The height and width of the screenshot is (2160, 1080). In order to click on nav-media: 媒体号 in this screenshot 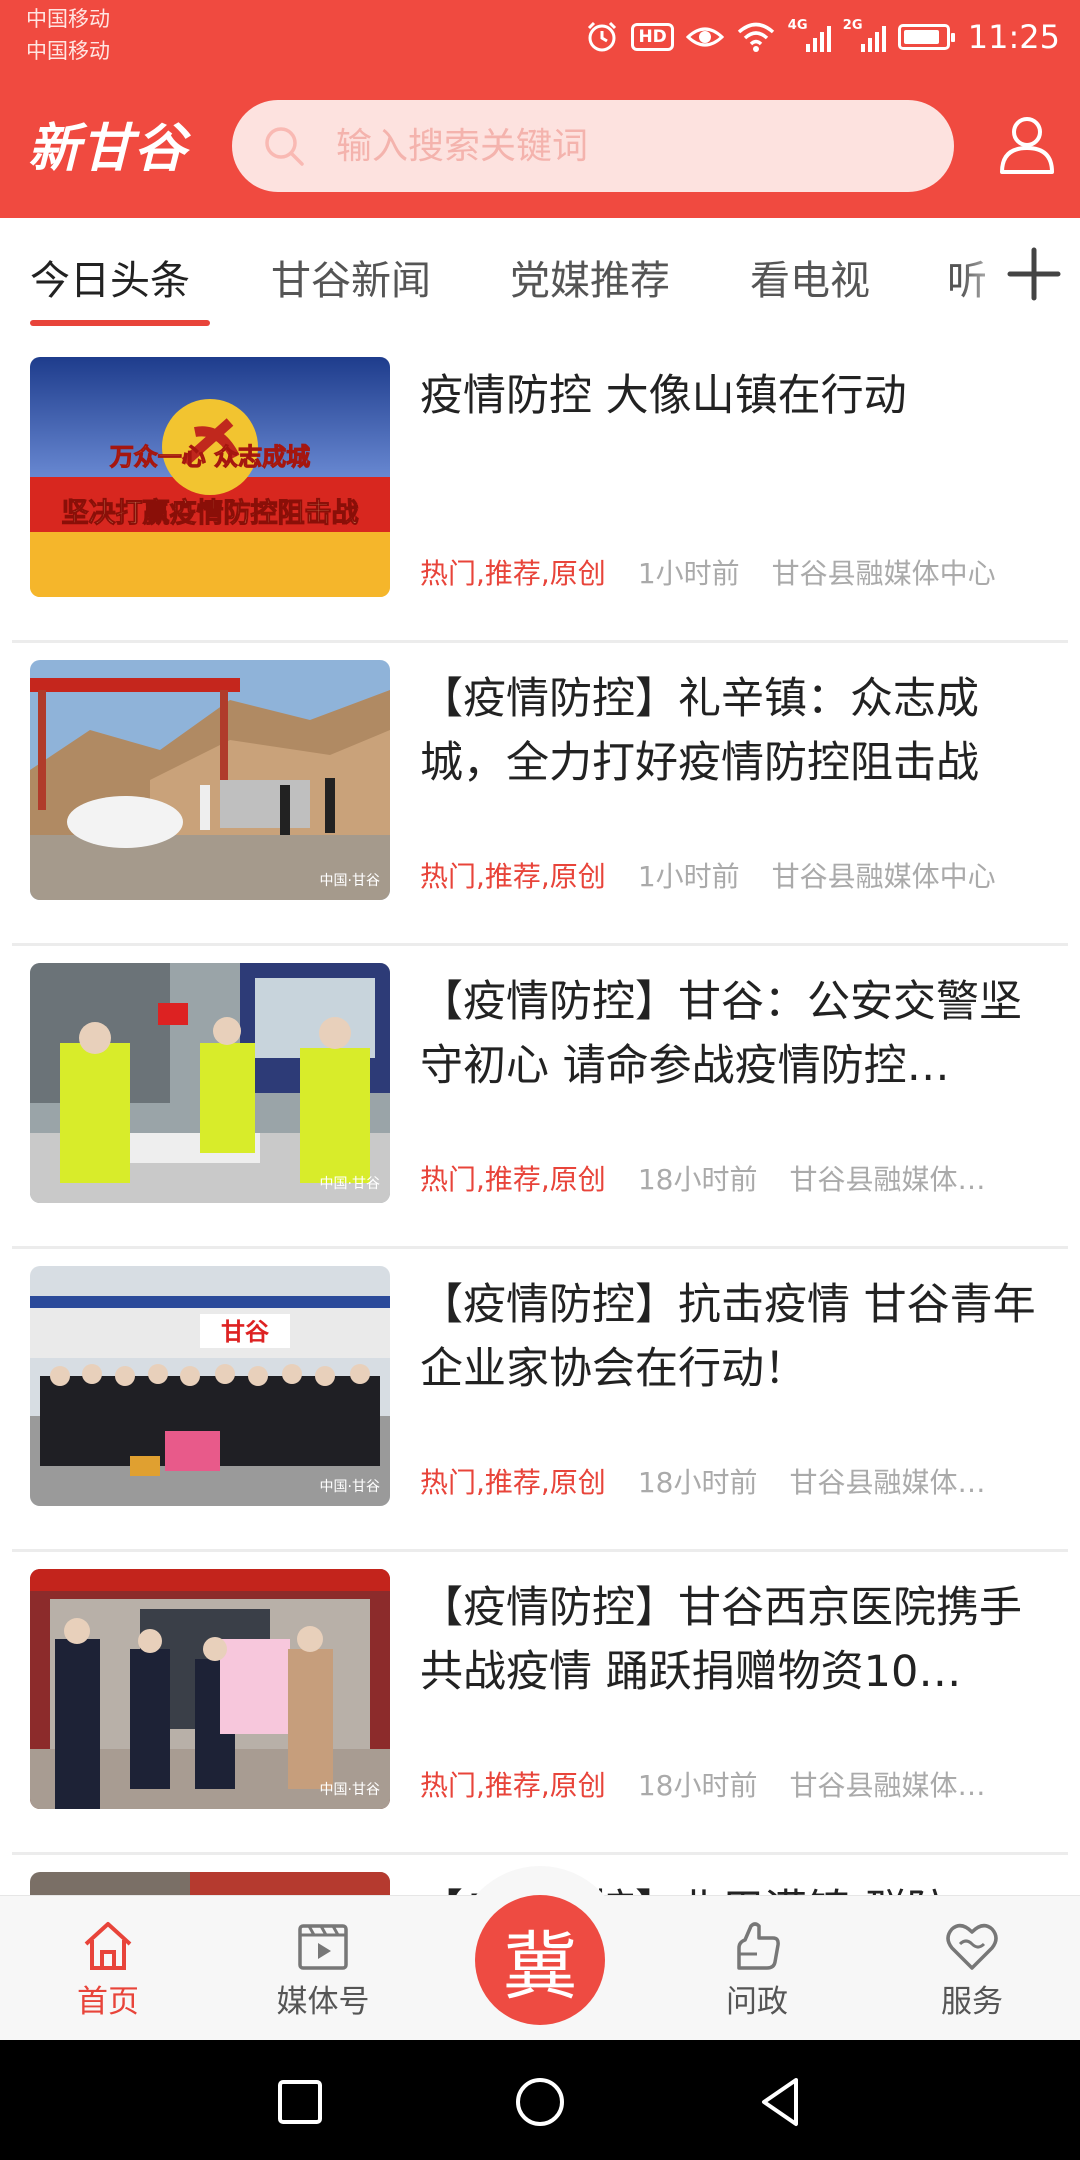, I will do `click(323, 1969)`.